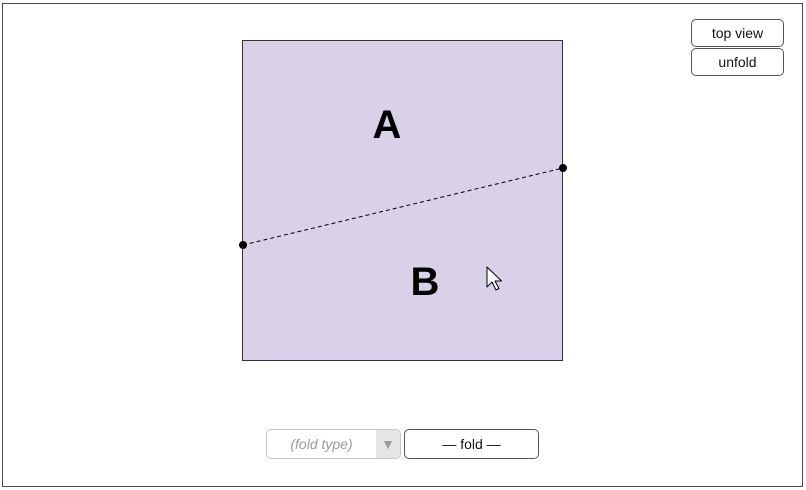 This screenshot has height=490, width=806. Describe the element at coordinates (388, 444) in the screenshot. I see `chevron-down-icon: ▼` at that location.